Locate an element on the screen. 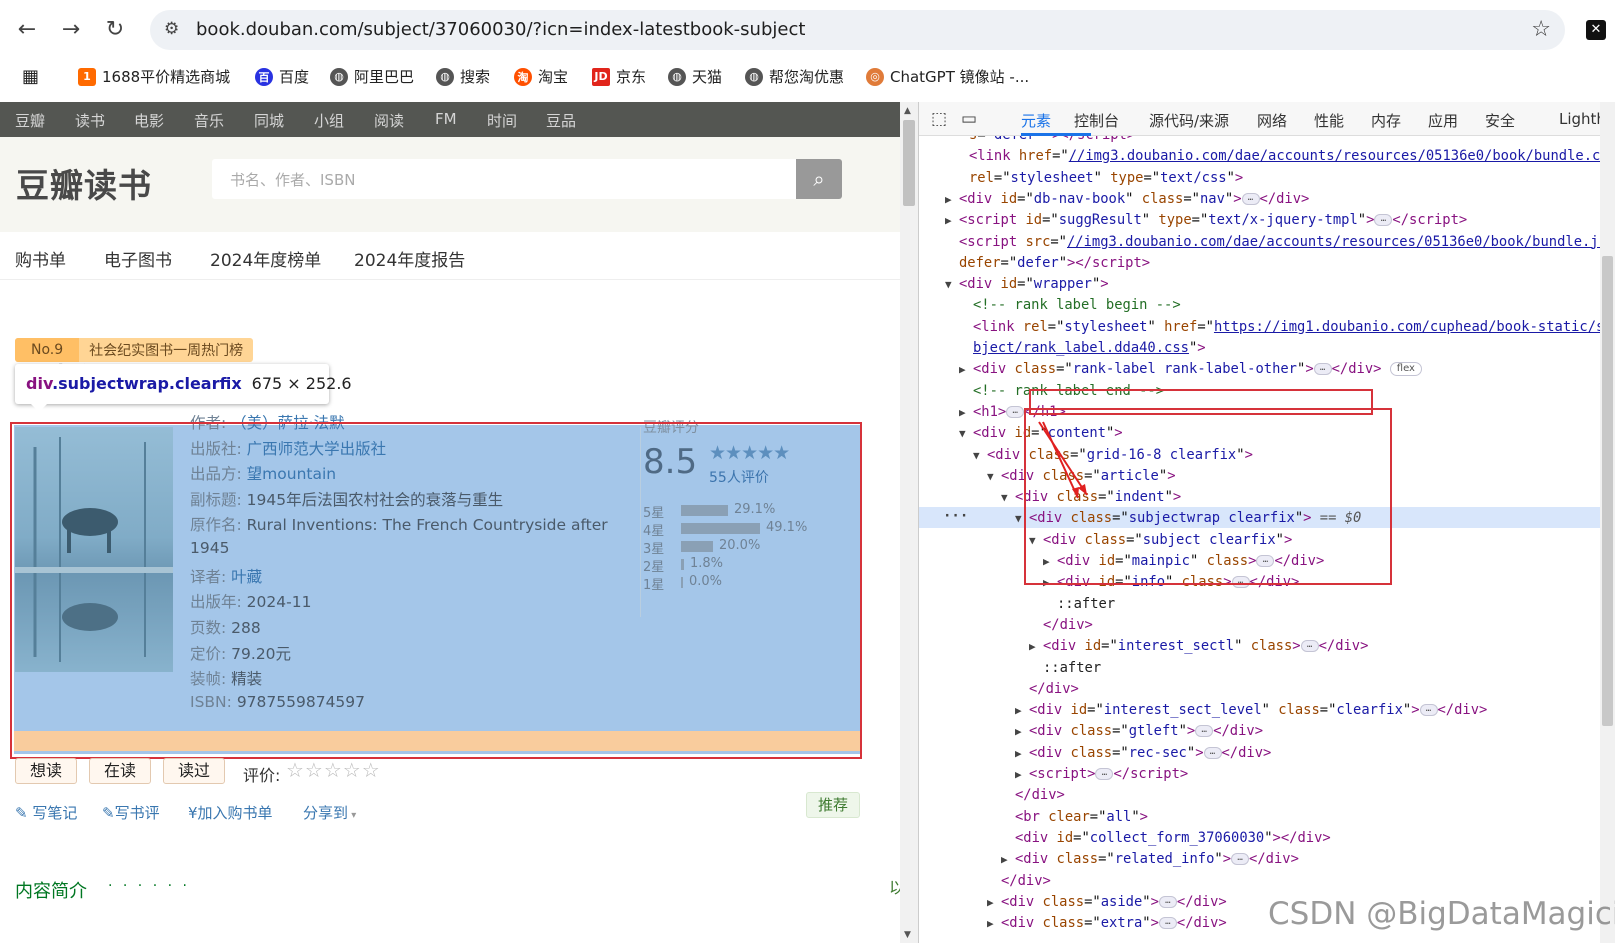 This screenshot has height=943, width=1615. dom-node-line: ▶ <div id="interest_sectl" class>… </div> is located at coordinates (1198, 646).